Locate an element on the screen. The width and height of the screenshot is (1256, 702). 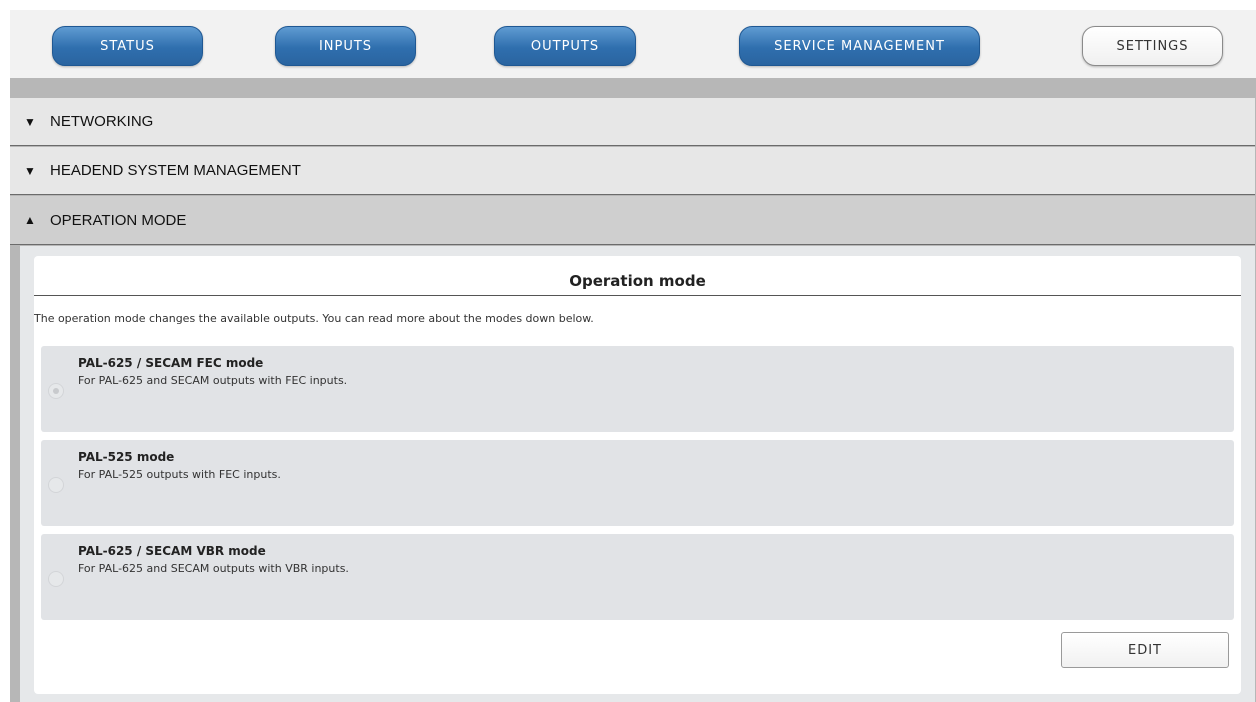
accordion-headend-label: HEADEND SYSTEM MANAGEMENT is located at coordinates (175, 170).